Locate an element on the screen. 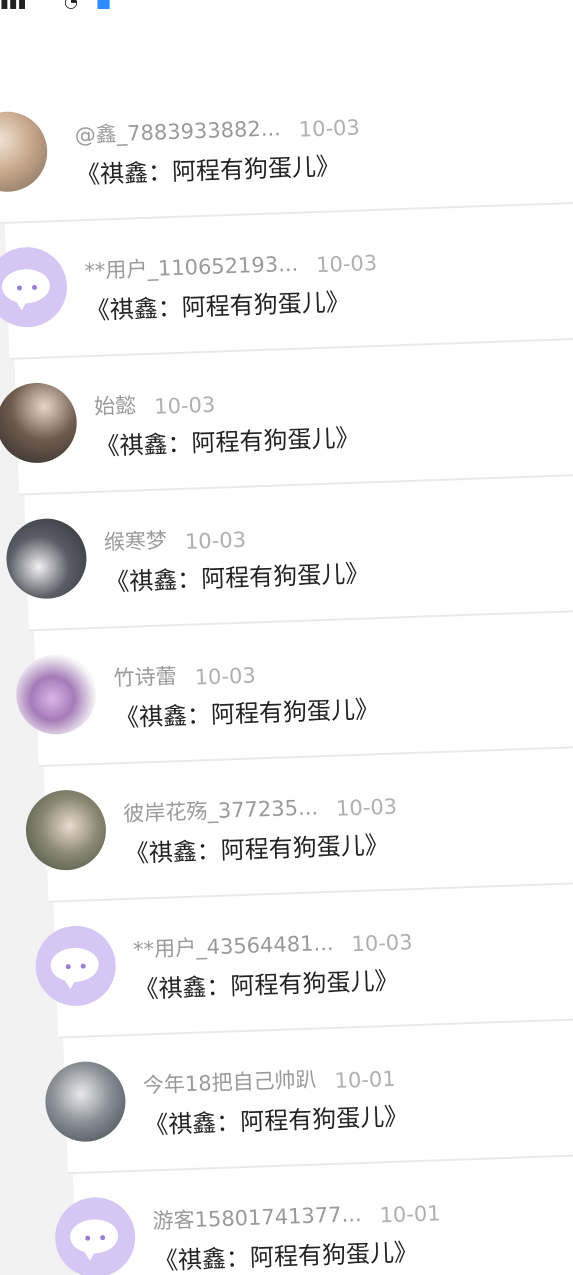 The image size is (573, 1275). list-item: **用户_43564481... 10-03 《祺鑫：阿程有狗蛋儿》 is located at coordinates (303, 958).